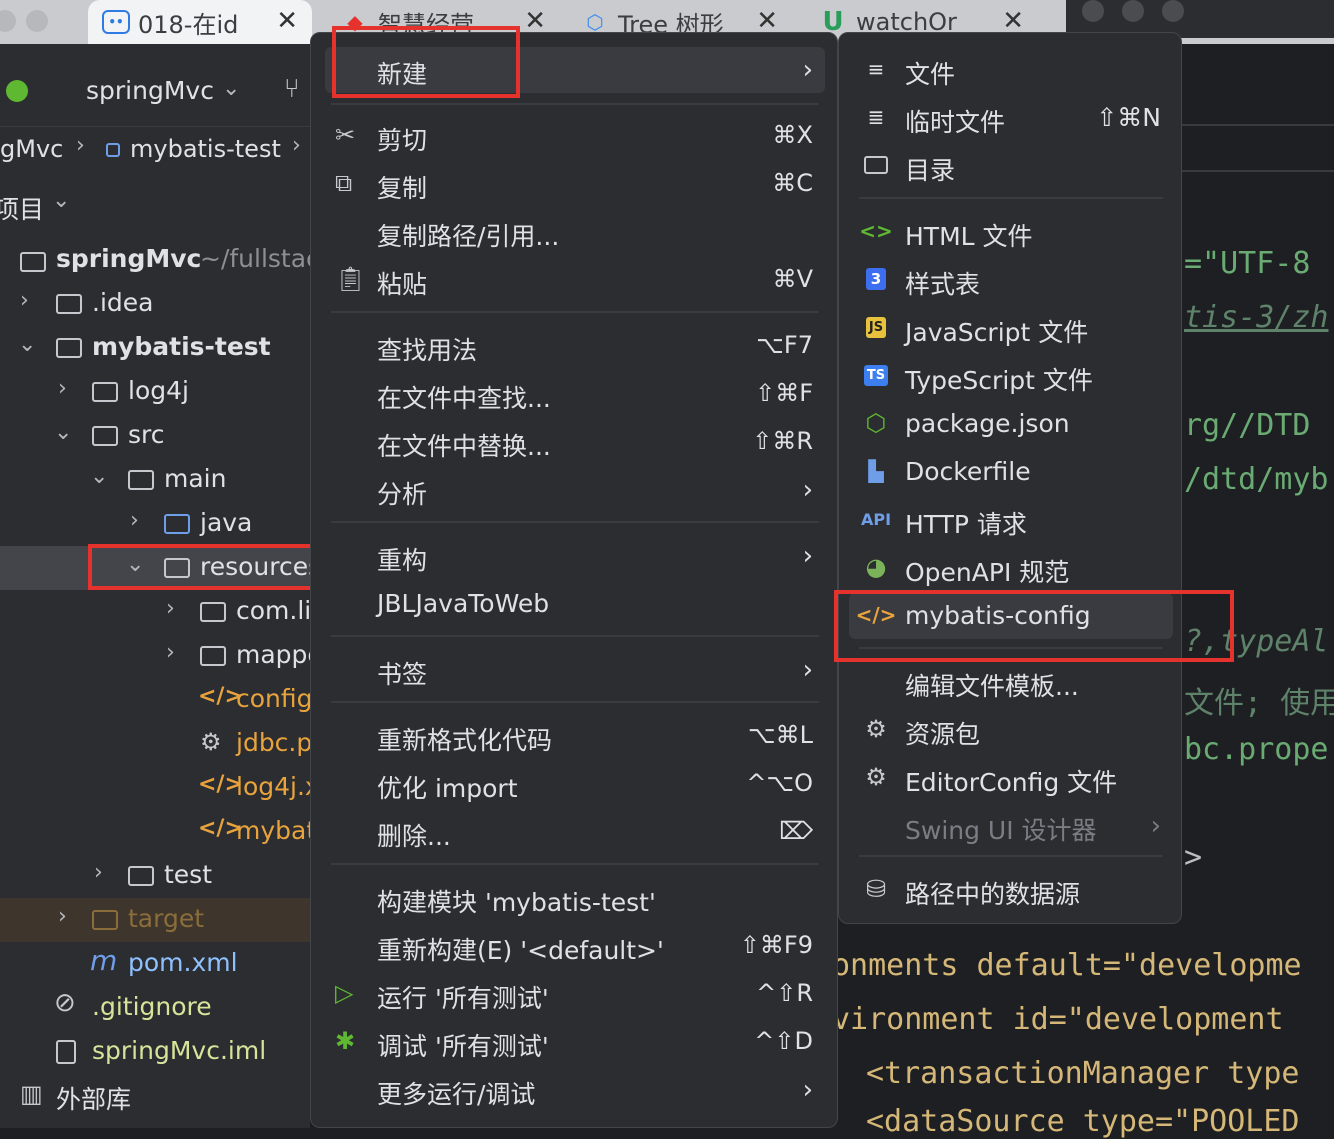  What do you see at coordinates (575, 184) in the screenshot?
I see `menu-item-copy: ⧉ 复制 ⌘C` at bounding box center [575, 184].